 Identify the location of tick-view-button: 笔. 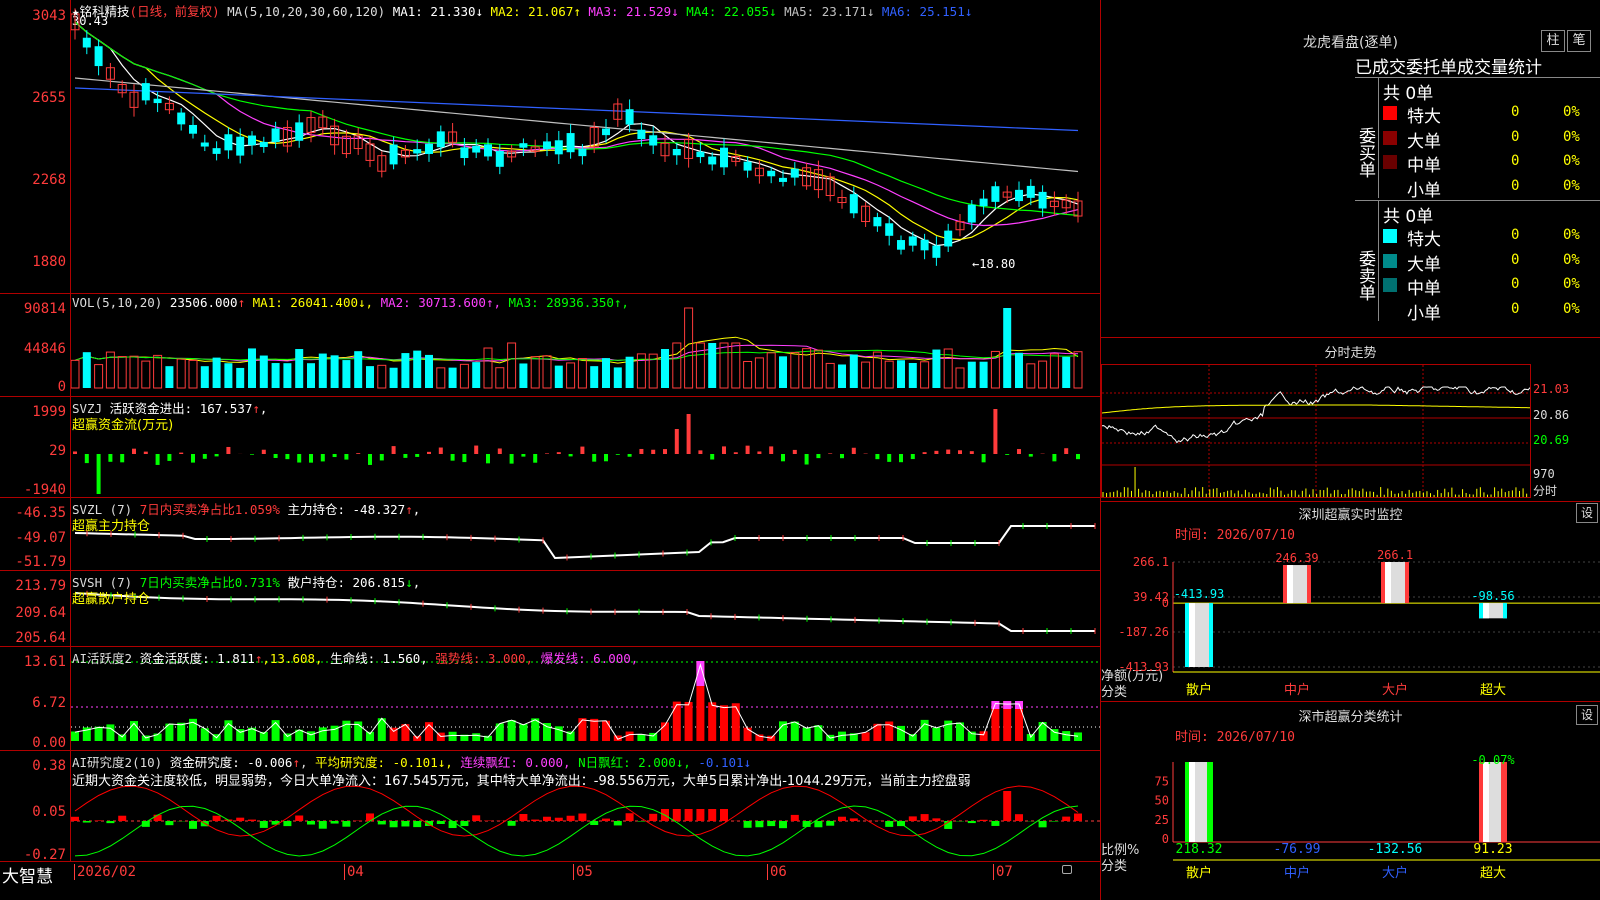
(1579, 41).